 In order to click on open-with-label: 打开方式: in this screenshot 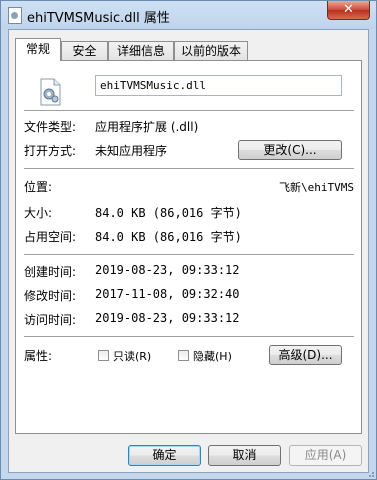, I will do `click(50, 151)`.